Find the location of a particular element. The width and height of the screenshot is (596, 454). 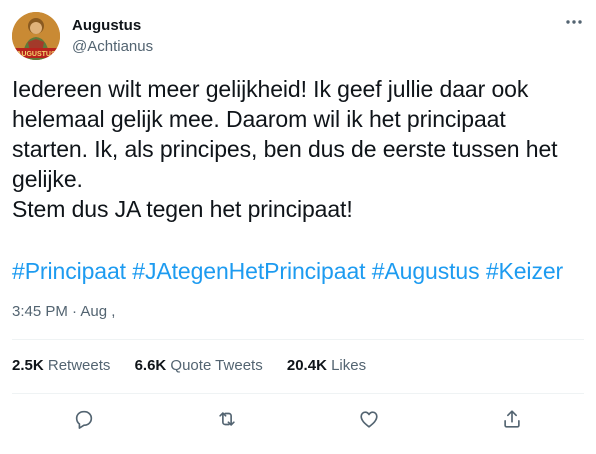

likes-stat: 20.4K Likes is located at coordinates (326, 366).